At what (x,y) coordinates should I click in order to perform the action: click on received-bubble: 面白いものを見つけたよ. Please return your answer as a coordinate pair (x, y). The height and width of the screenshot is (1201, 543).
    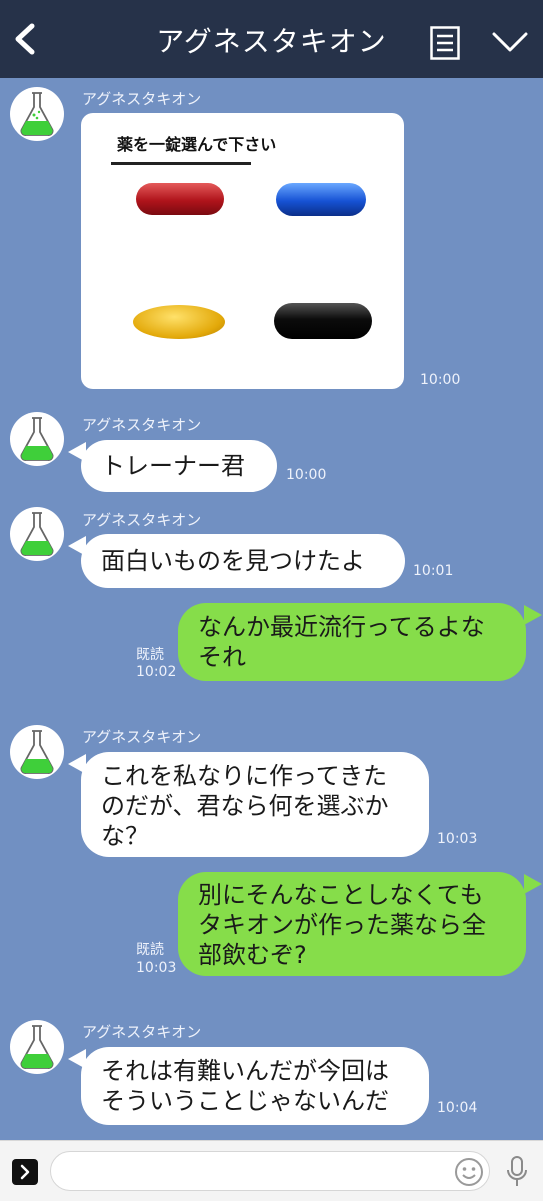
    Looking at the image, I should click on (243, 561).